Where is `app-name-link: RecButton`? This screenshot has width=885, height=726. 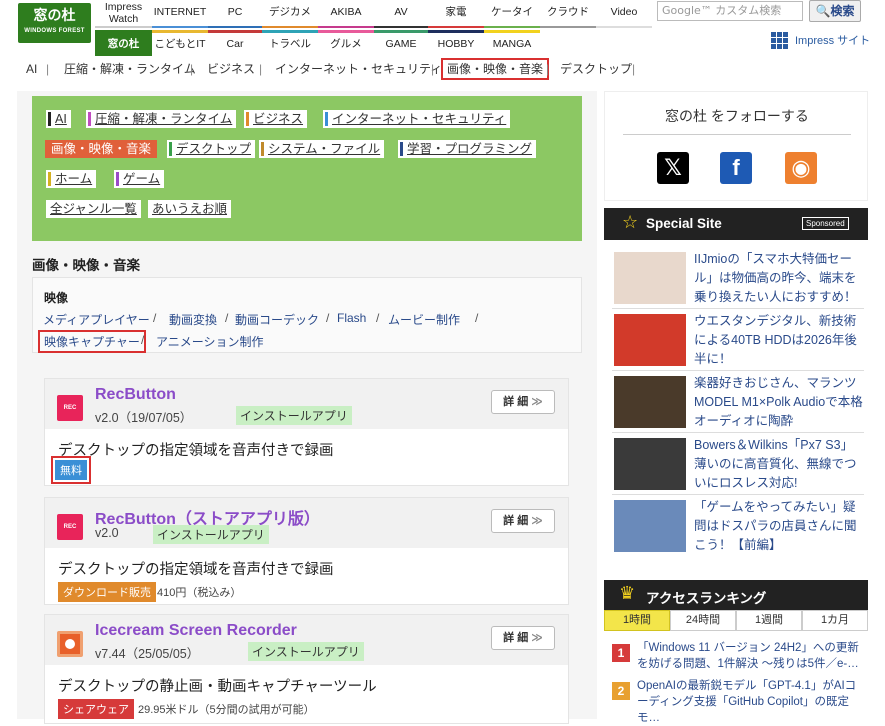 app-name-link: RecButton is located at coordinates (135, 395).